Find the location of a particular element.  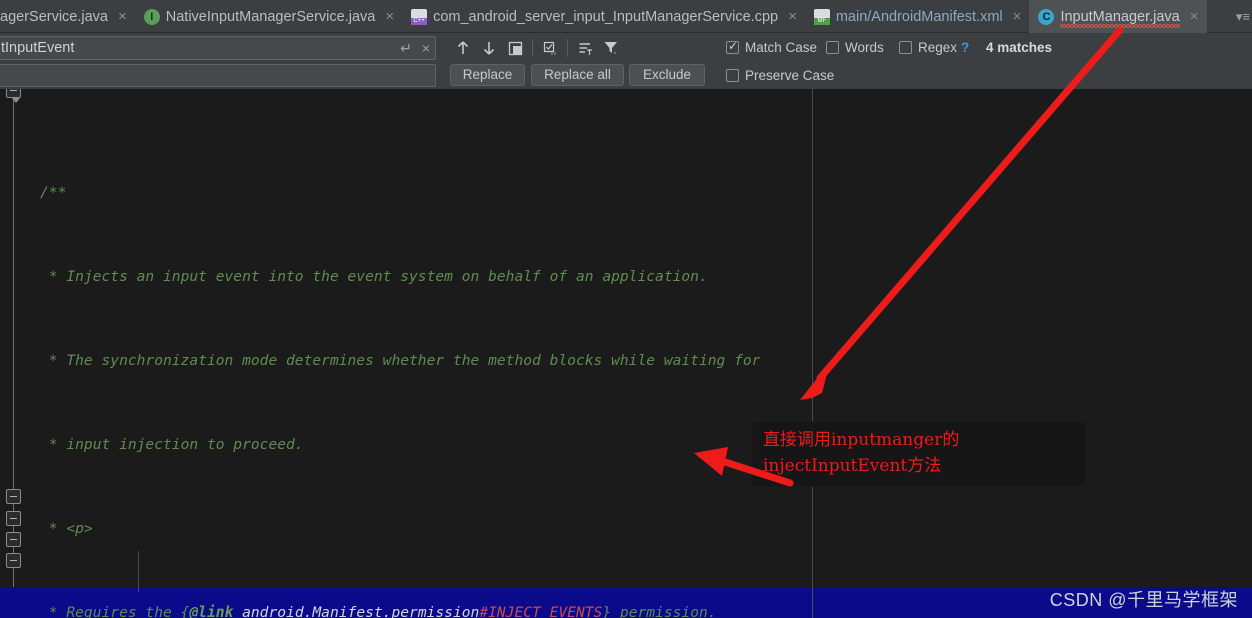

find-navigation-icons is located at coordinates (537, 48).